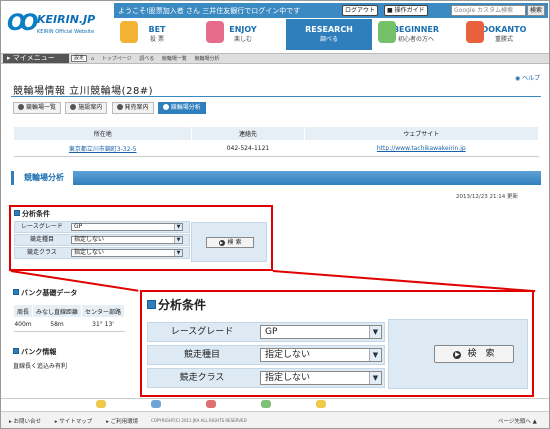 This screenshot has height=429, width=550. What do you see at coordinates (90, 107) in the screenshot?
I see `tab-label: 施設案内` at bounding box center [90, 107].